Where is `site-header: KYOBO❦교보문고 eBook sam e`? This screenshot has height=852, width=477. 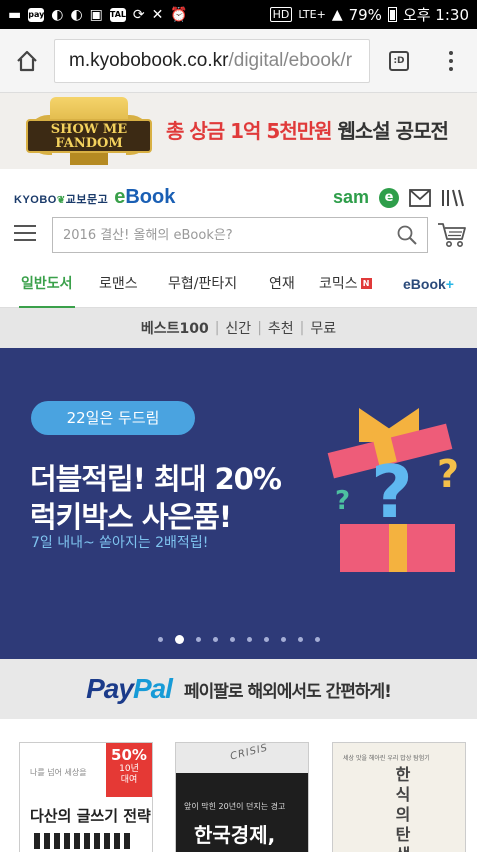
site-header: KYOBO❦교보문고 eBook sam e is located at coordinates (238, 194).